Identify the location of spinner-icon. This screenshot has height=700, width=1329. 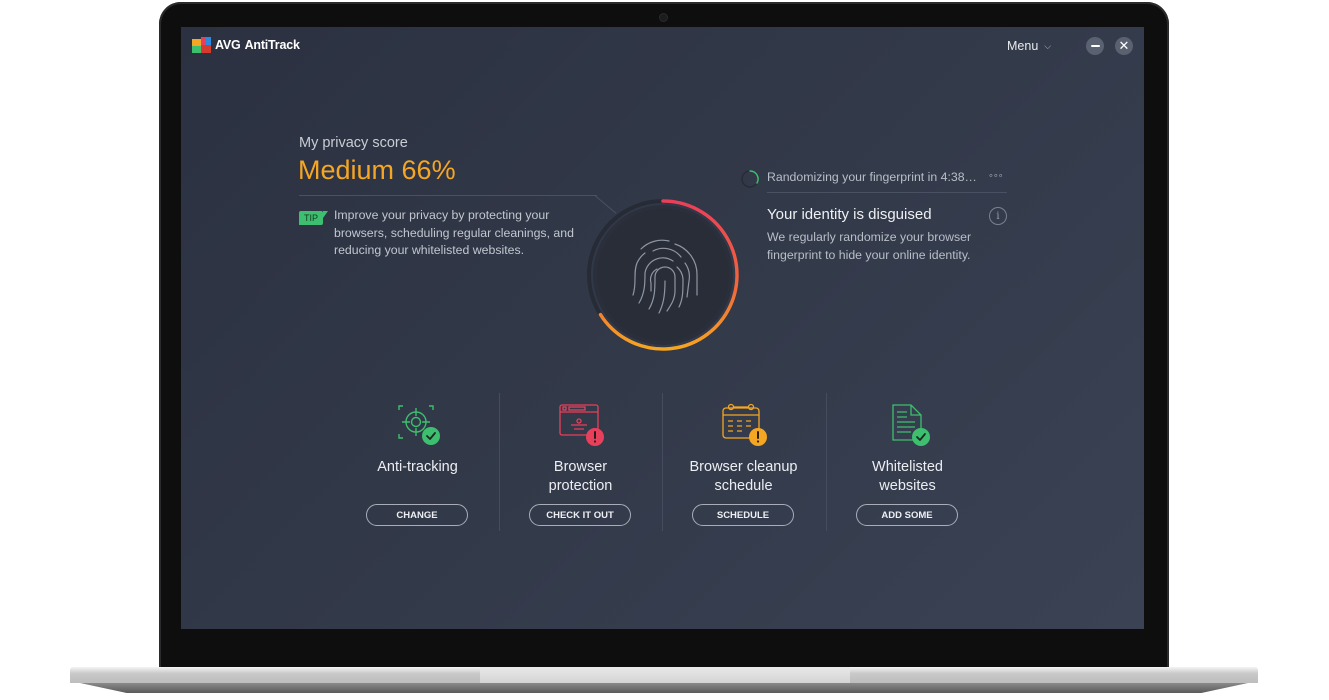
(750, 179).